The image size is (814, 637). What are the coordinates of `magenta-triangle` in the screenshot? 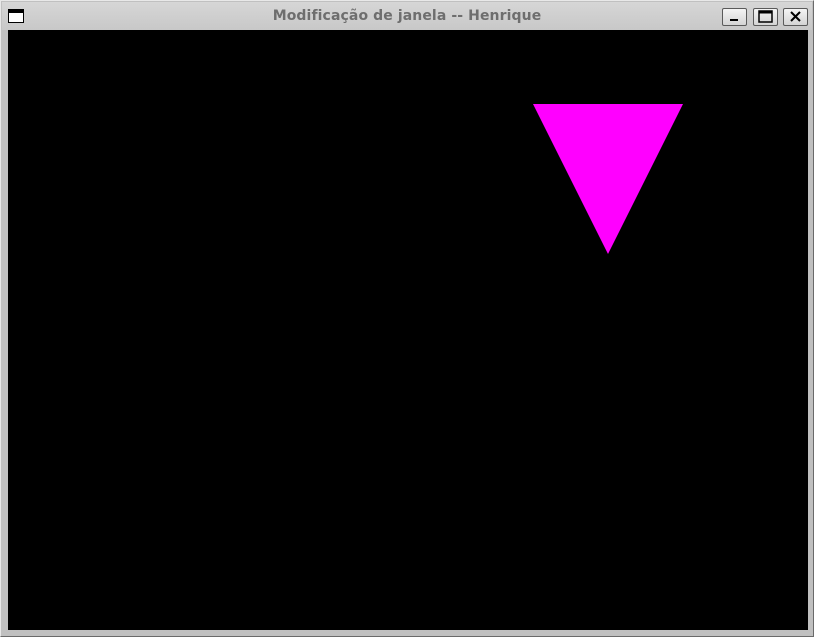 It's located at (608, 179).